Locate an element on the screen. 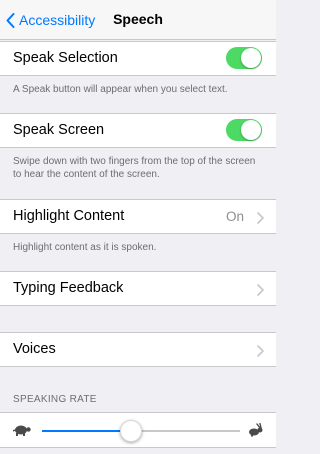 This screenshot has width=320, height=454. hare-icon is located at coordinates (256, 430).